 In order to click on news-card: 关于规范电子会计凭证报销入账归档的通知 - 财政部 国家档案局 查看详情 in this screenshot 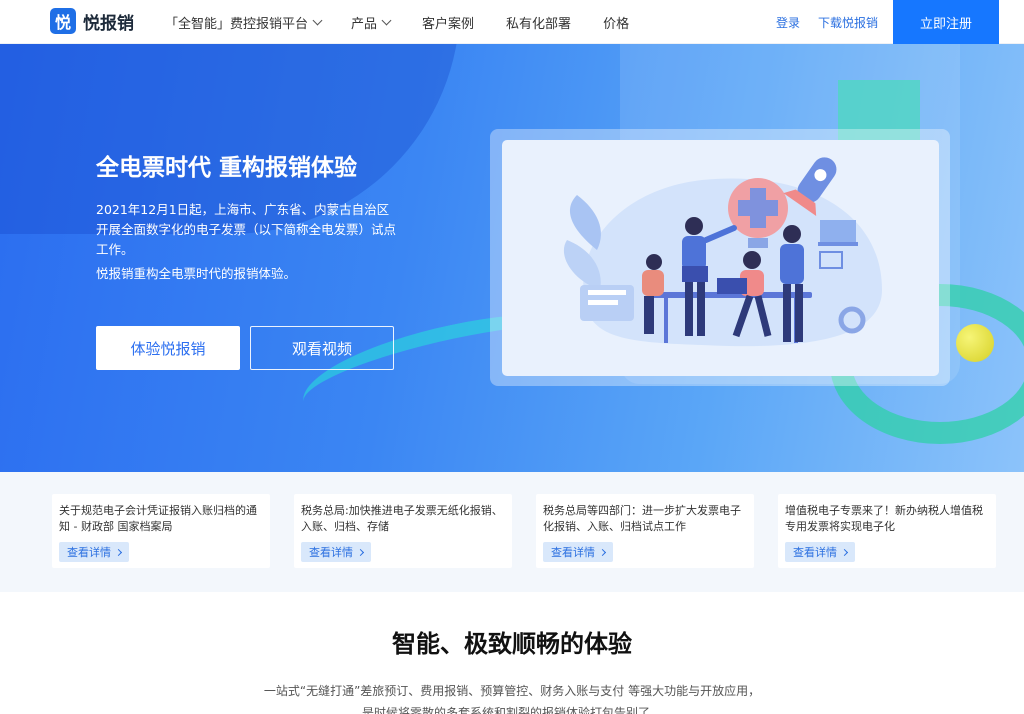, I will do `click(161, 531)`.